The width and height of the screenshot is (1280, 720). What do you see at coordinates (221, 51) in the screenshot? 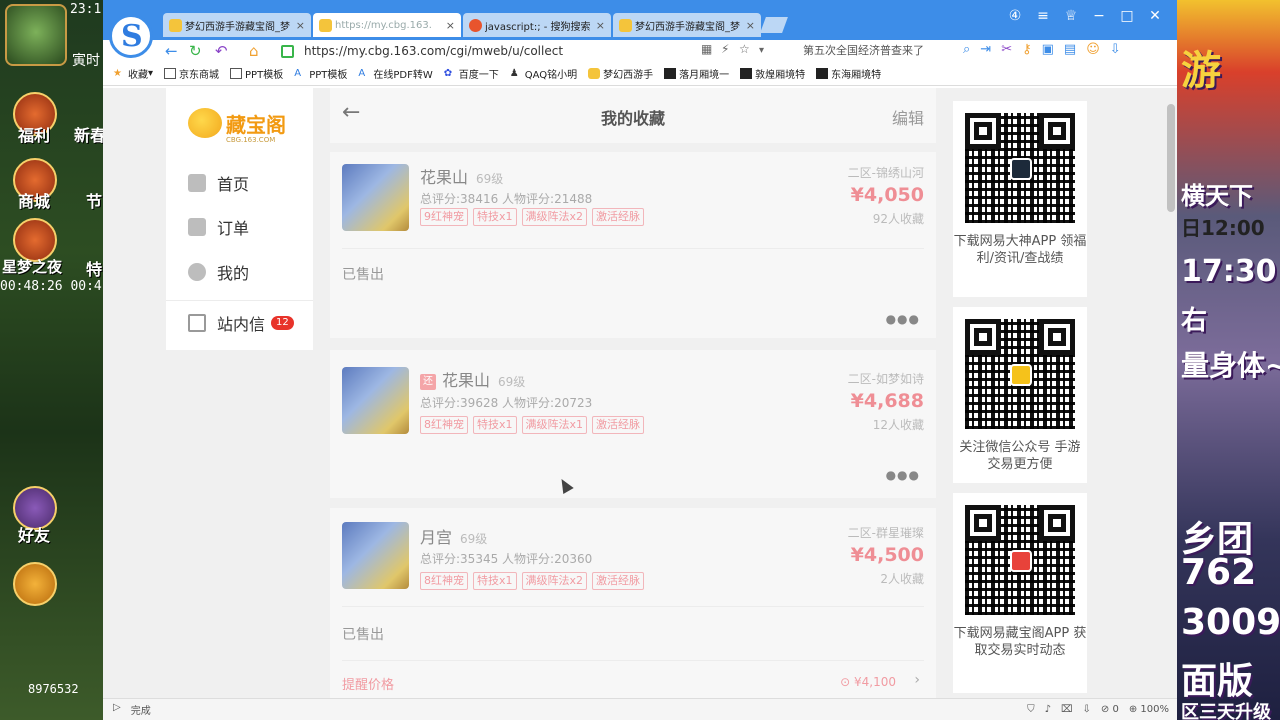
I see `undo-icon: ↶` at bounding box center [221, 51].